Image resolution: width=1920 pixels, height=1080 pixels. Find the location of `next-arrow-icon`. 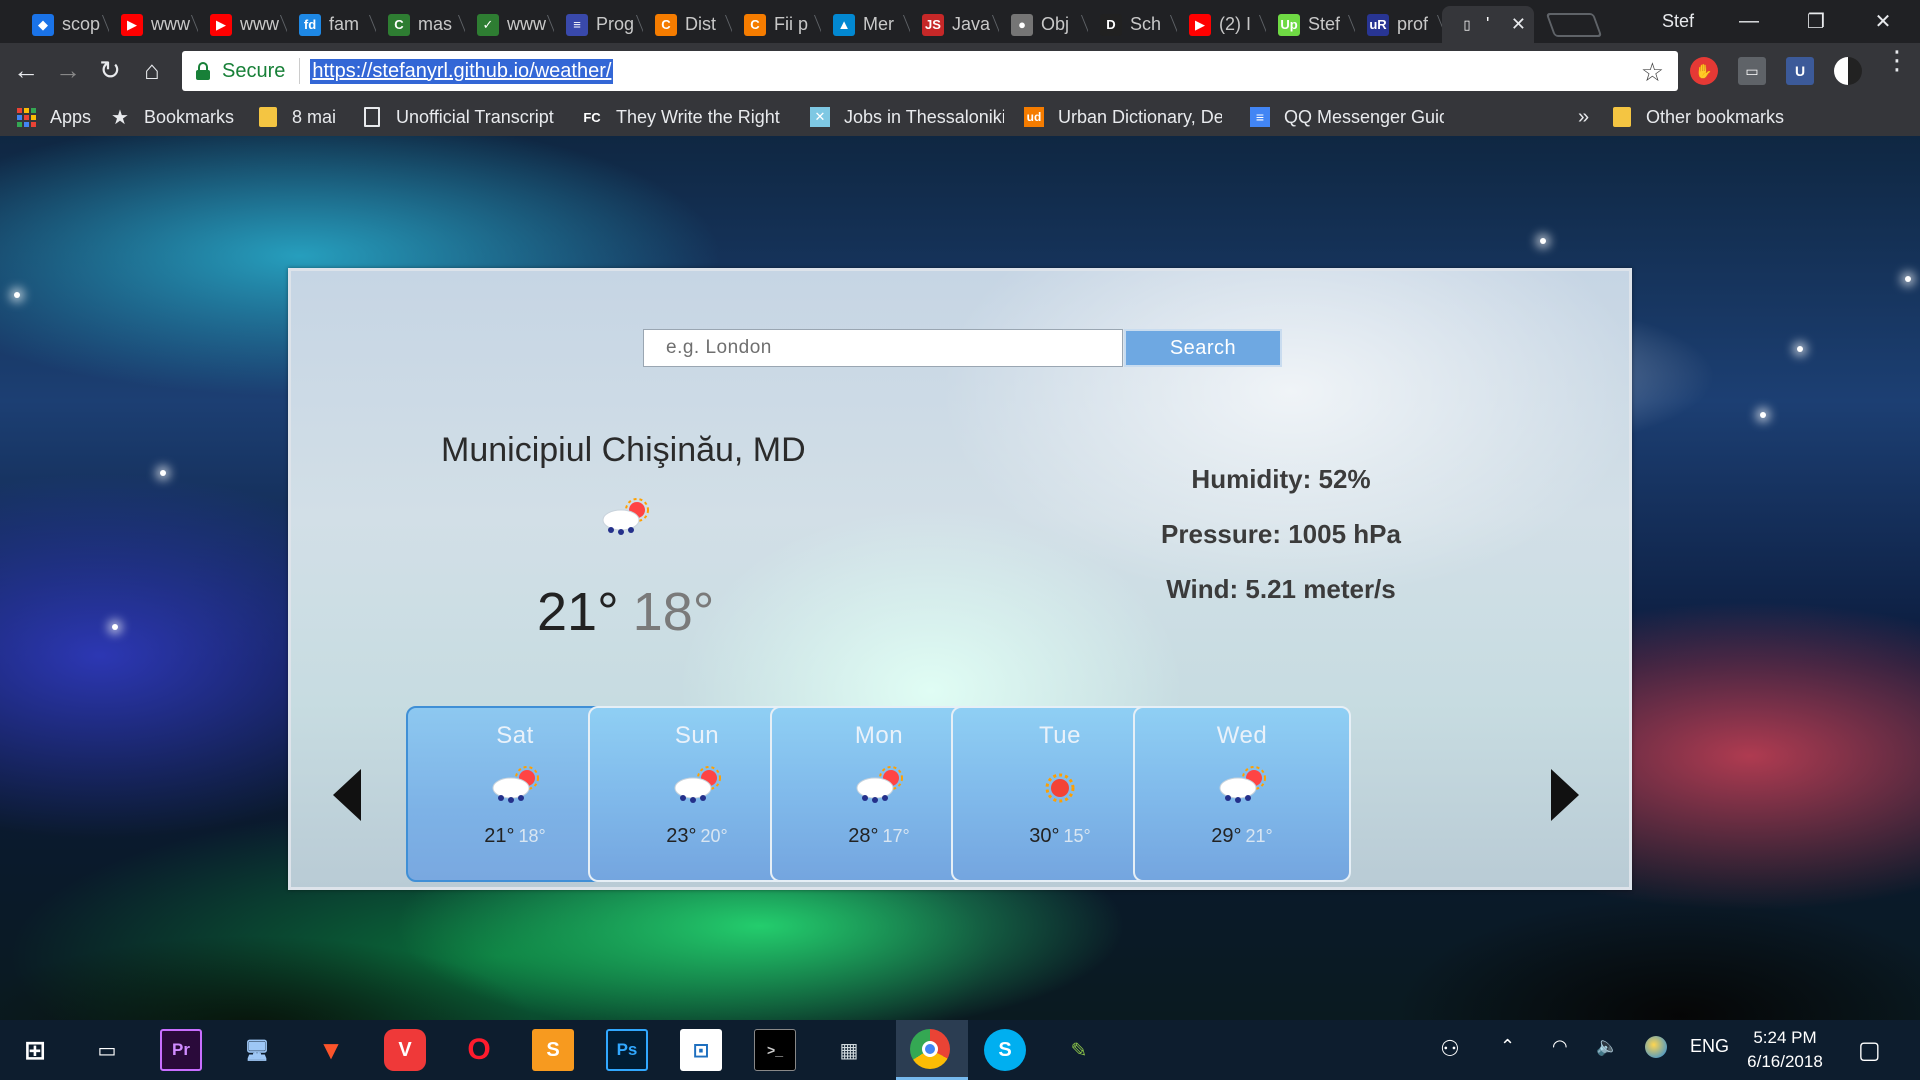

next-arrow-icon is located at coordinates (1565, 795).